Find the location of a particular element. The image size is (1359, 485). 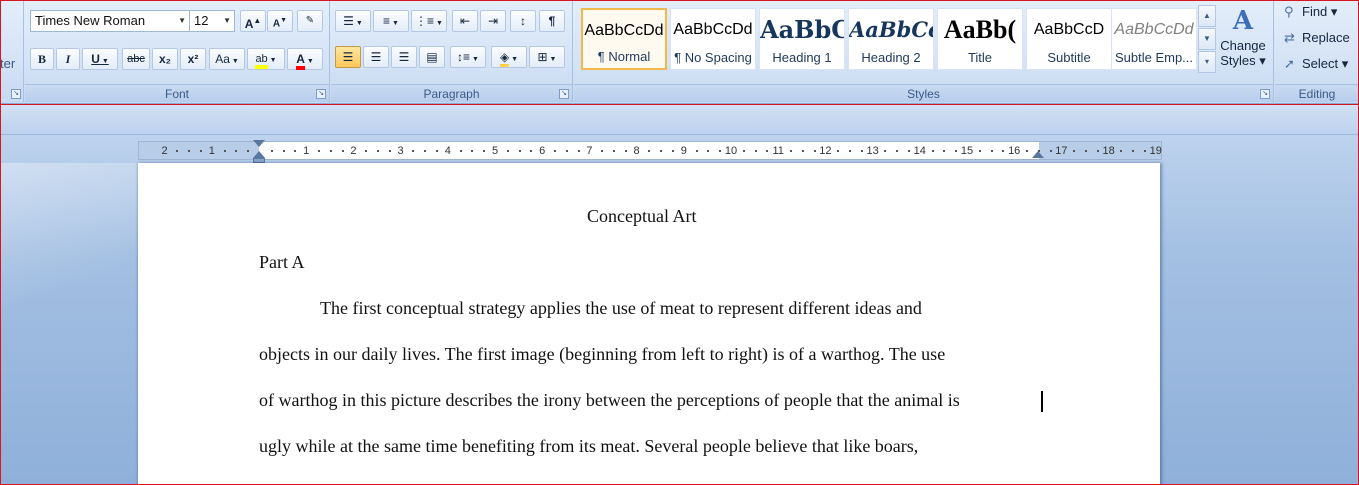

find-button: ⚲ Find ▾ is located at coordinates (1310, 12).